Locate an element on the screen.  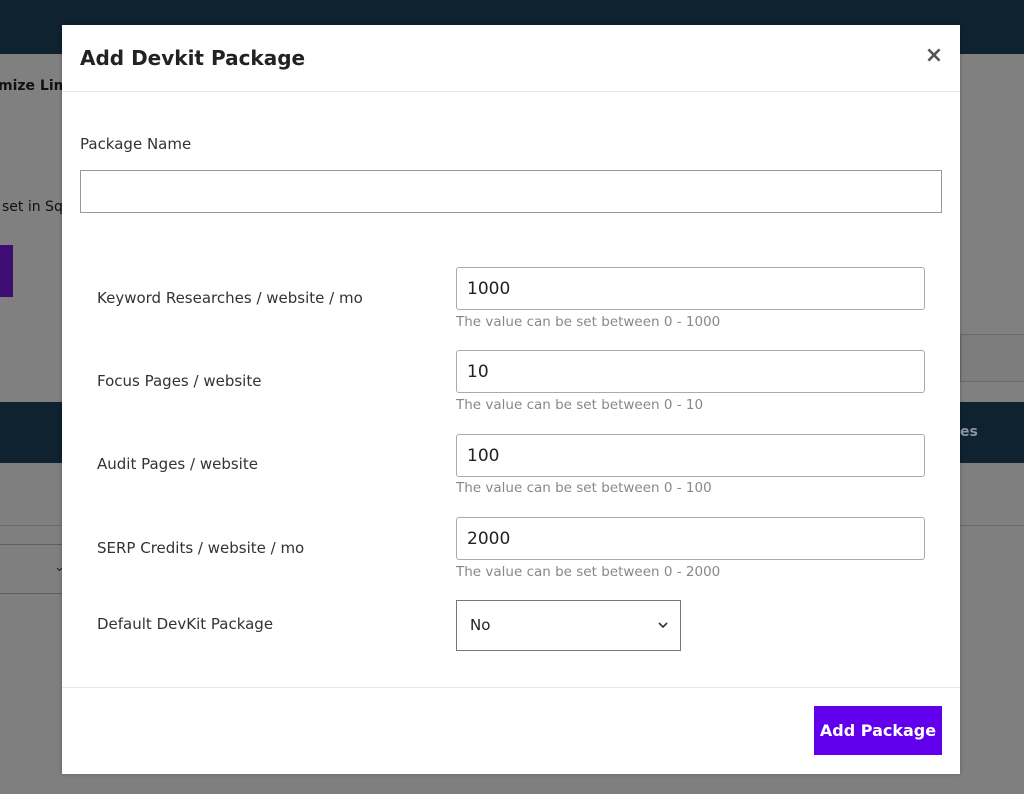
default-package-label: Default DevKit Package is located at coordinates (185, 624).